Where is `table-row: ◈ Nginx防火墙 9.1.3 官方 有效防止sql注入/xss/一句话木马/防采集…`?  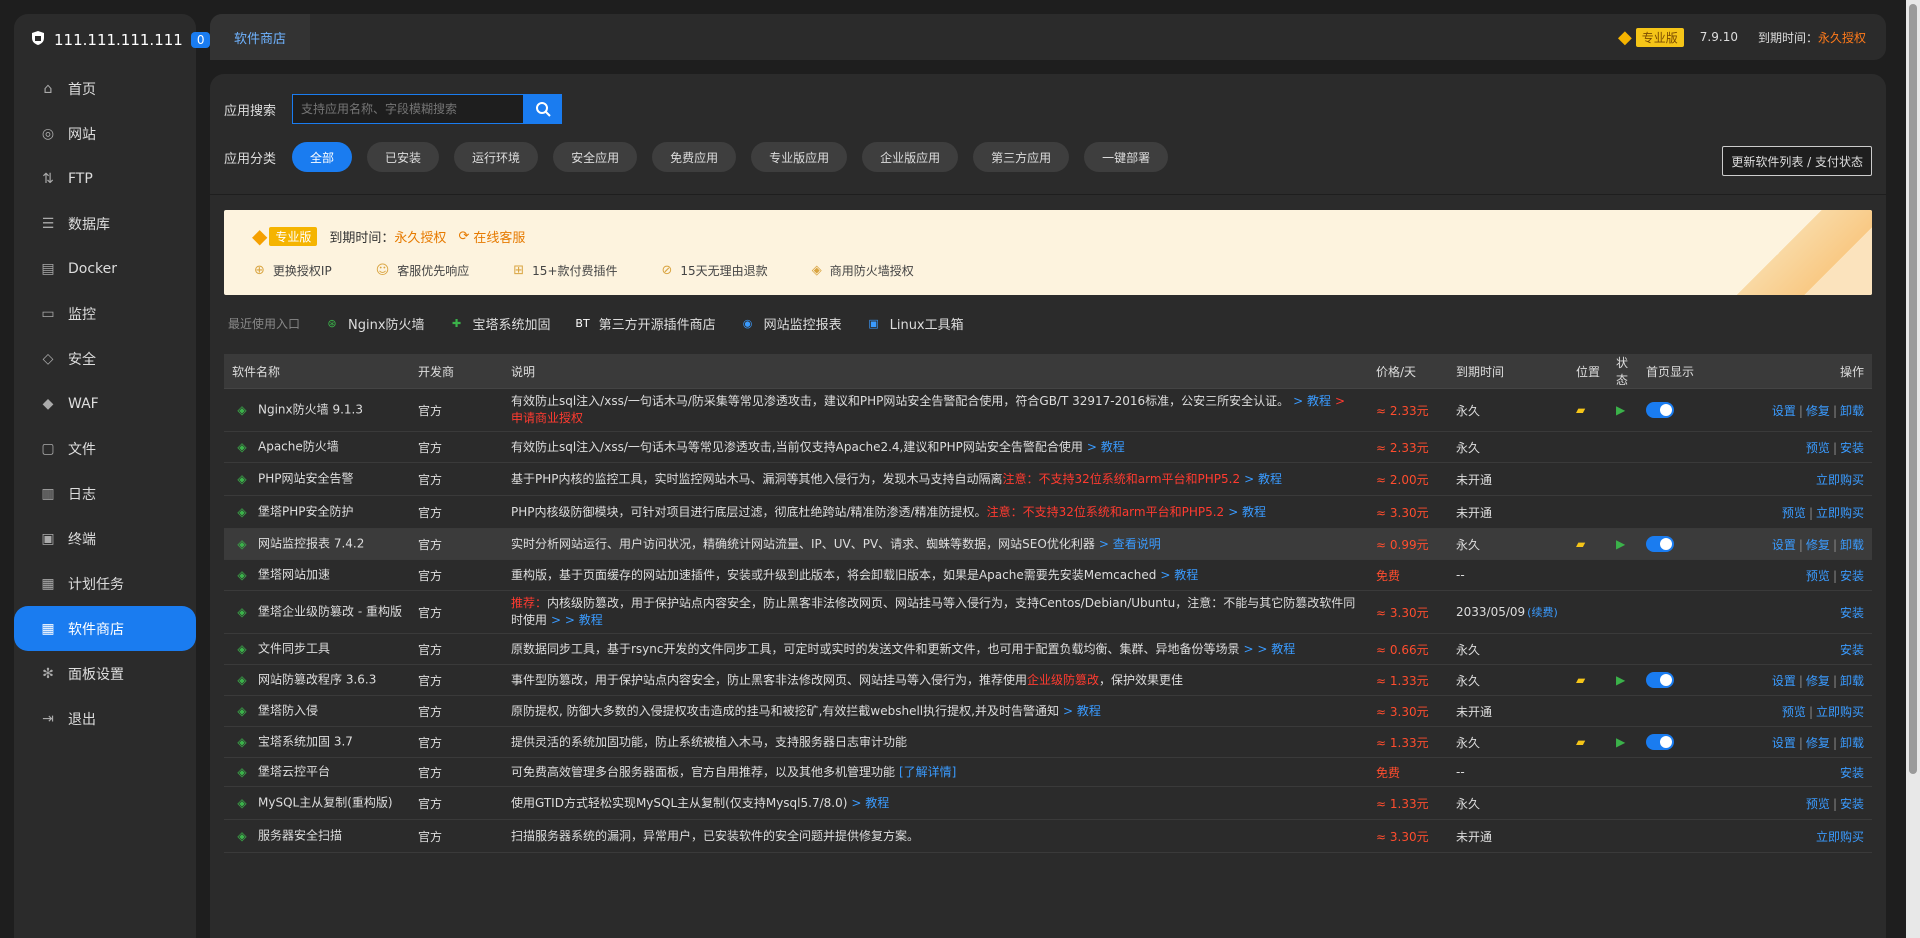
table-row: ◈ Nginx防火墙 9.1.3 官方 有效防止sql注入/xss/一句话木马/防采集… is located at coordinates (1048, 410).